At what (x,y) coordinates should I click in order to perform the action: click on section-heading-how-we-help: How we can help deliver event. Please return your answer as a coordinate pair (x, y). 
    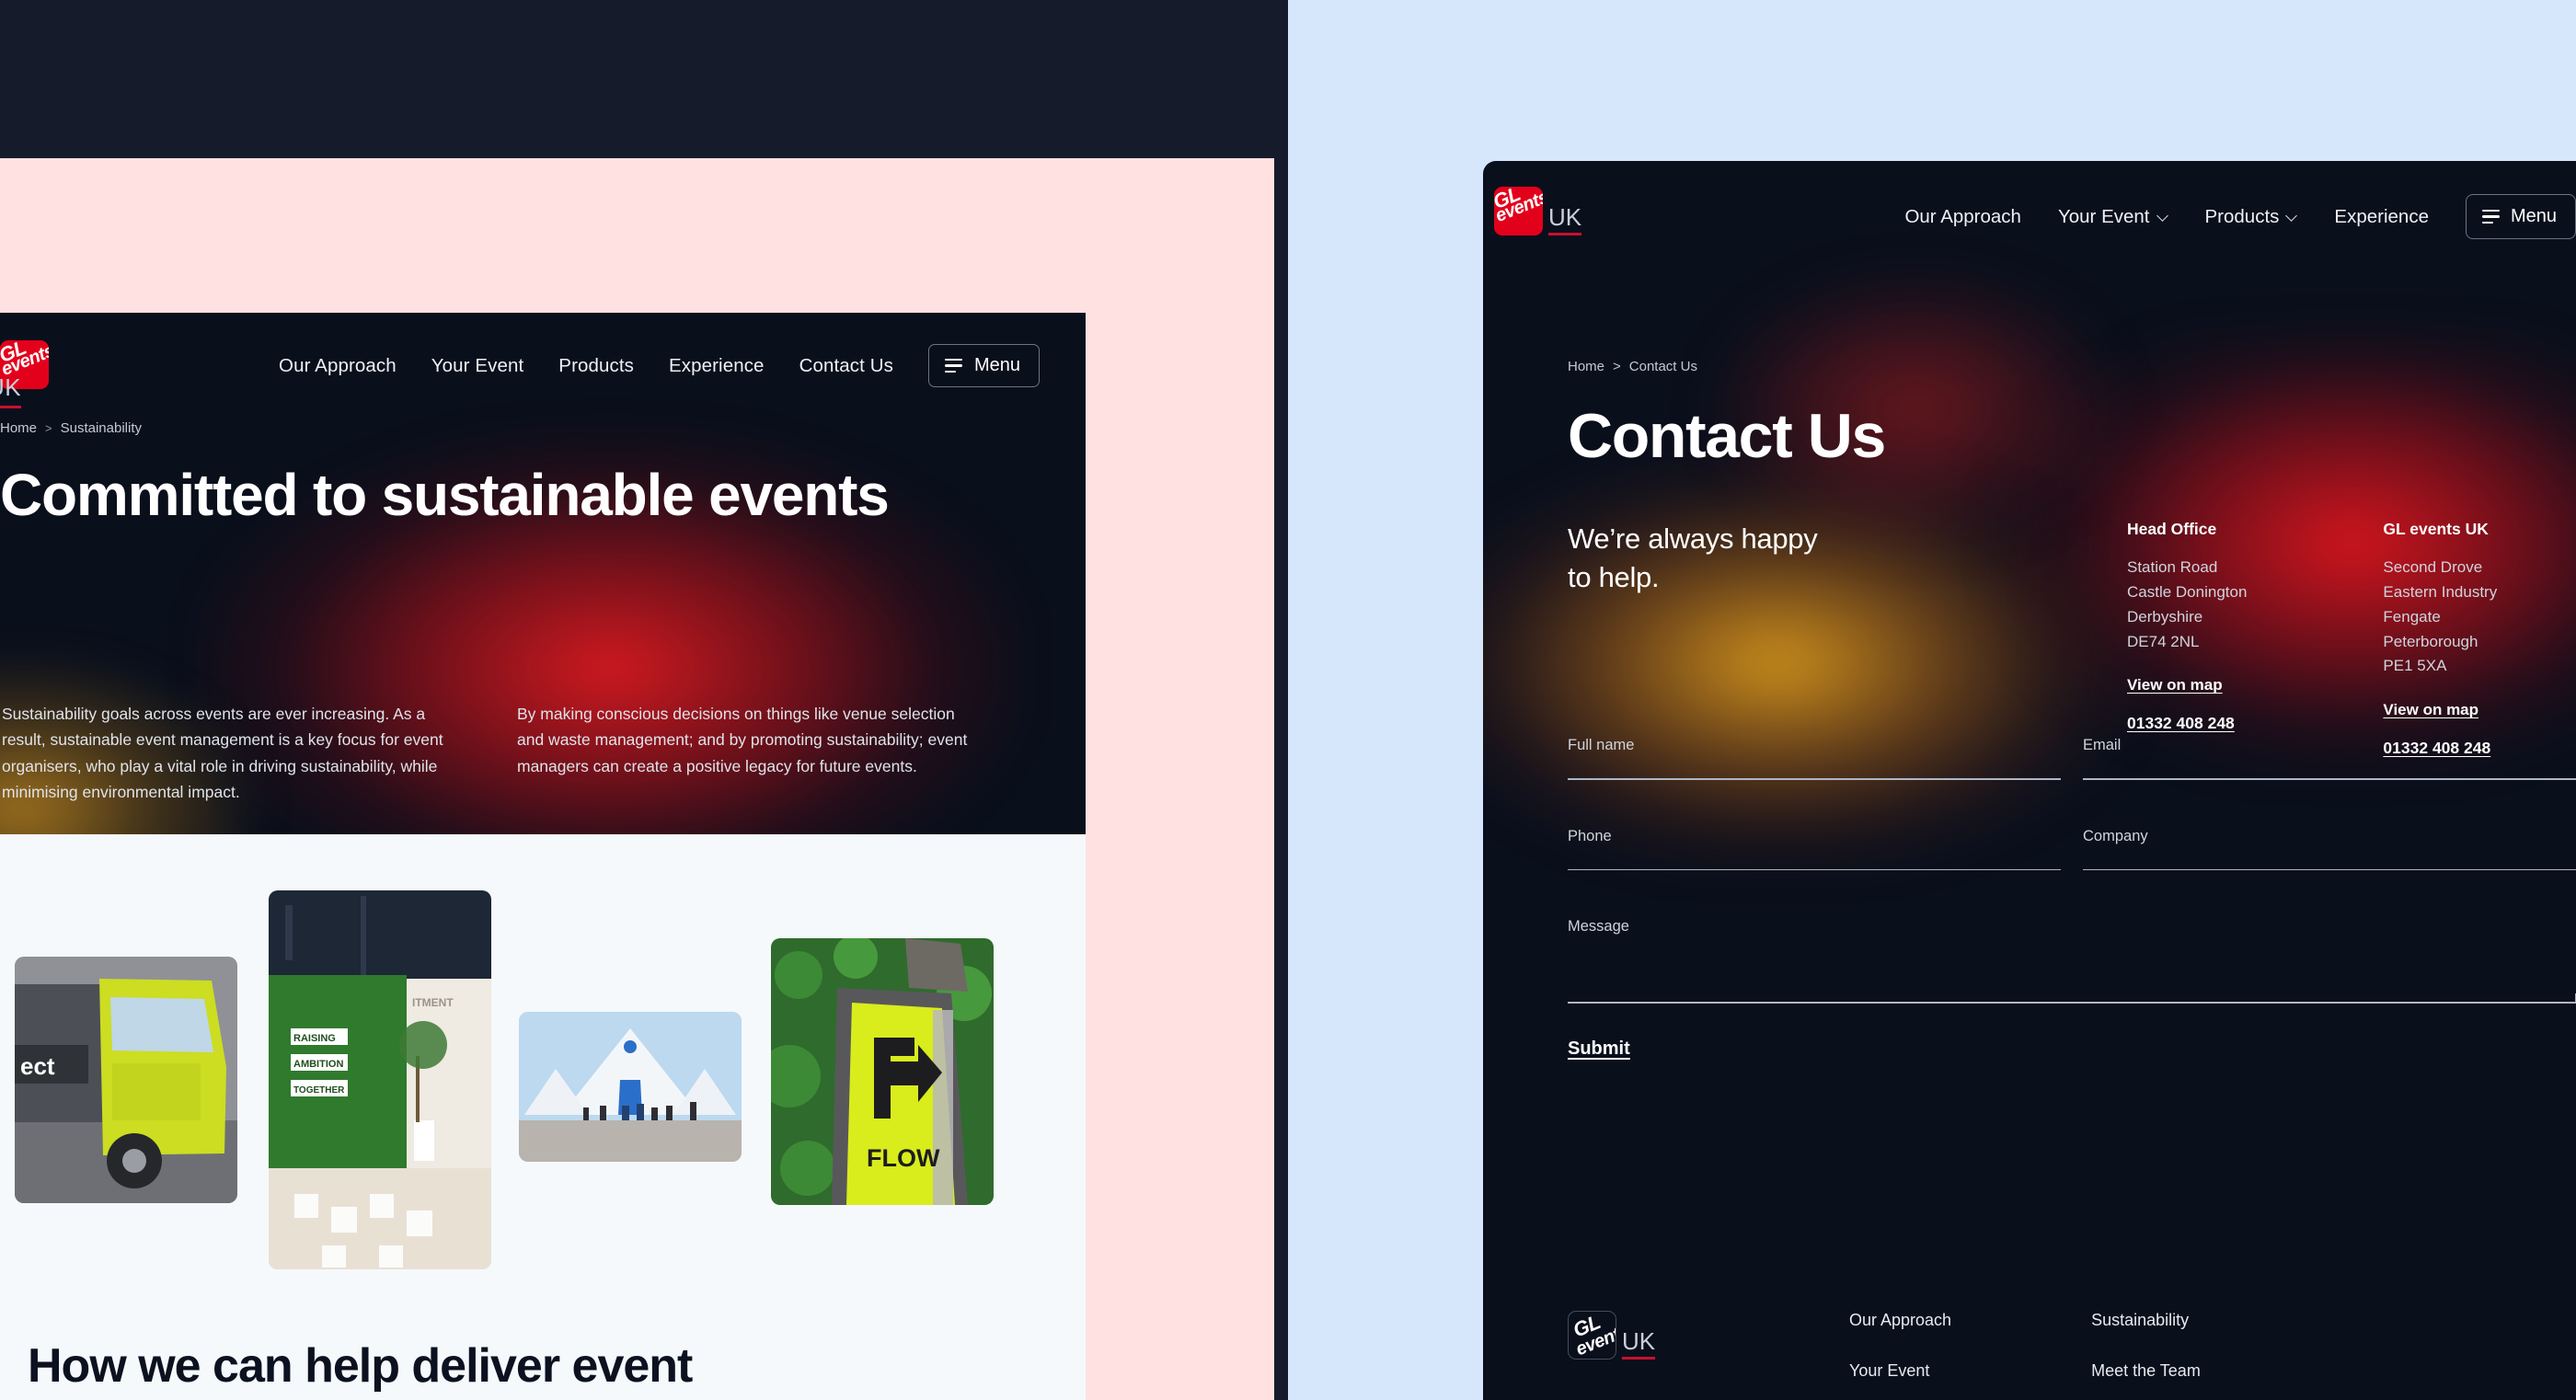
    Looking at the image, I should click on (360, 1366).